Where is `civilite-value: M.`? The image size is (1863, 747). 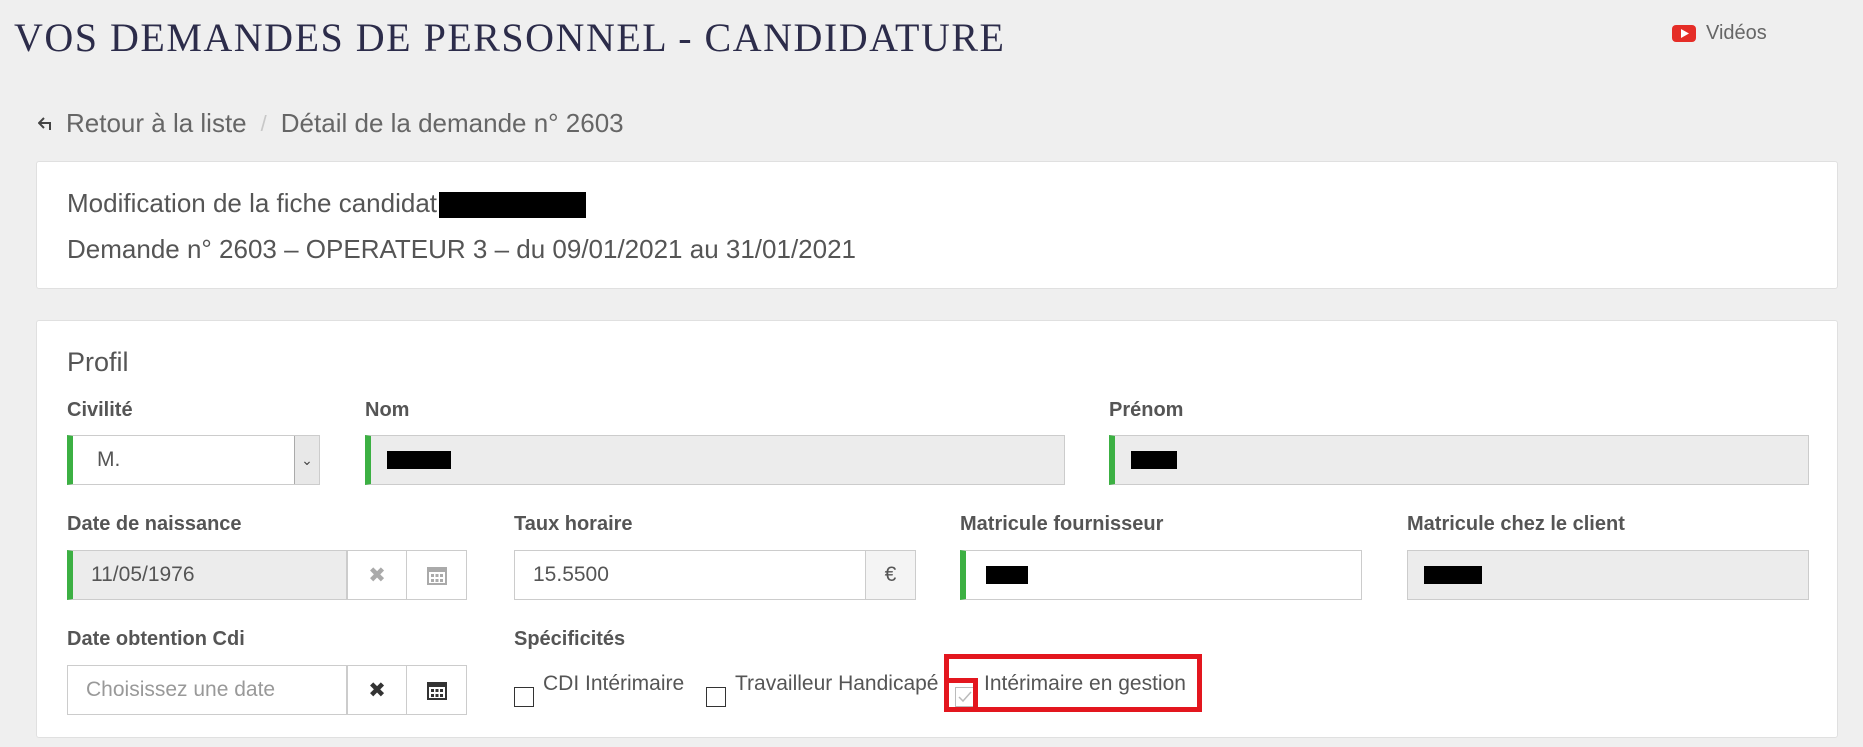 civilite-value: M. is located at coordinates (109, 459).